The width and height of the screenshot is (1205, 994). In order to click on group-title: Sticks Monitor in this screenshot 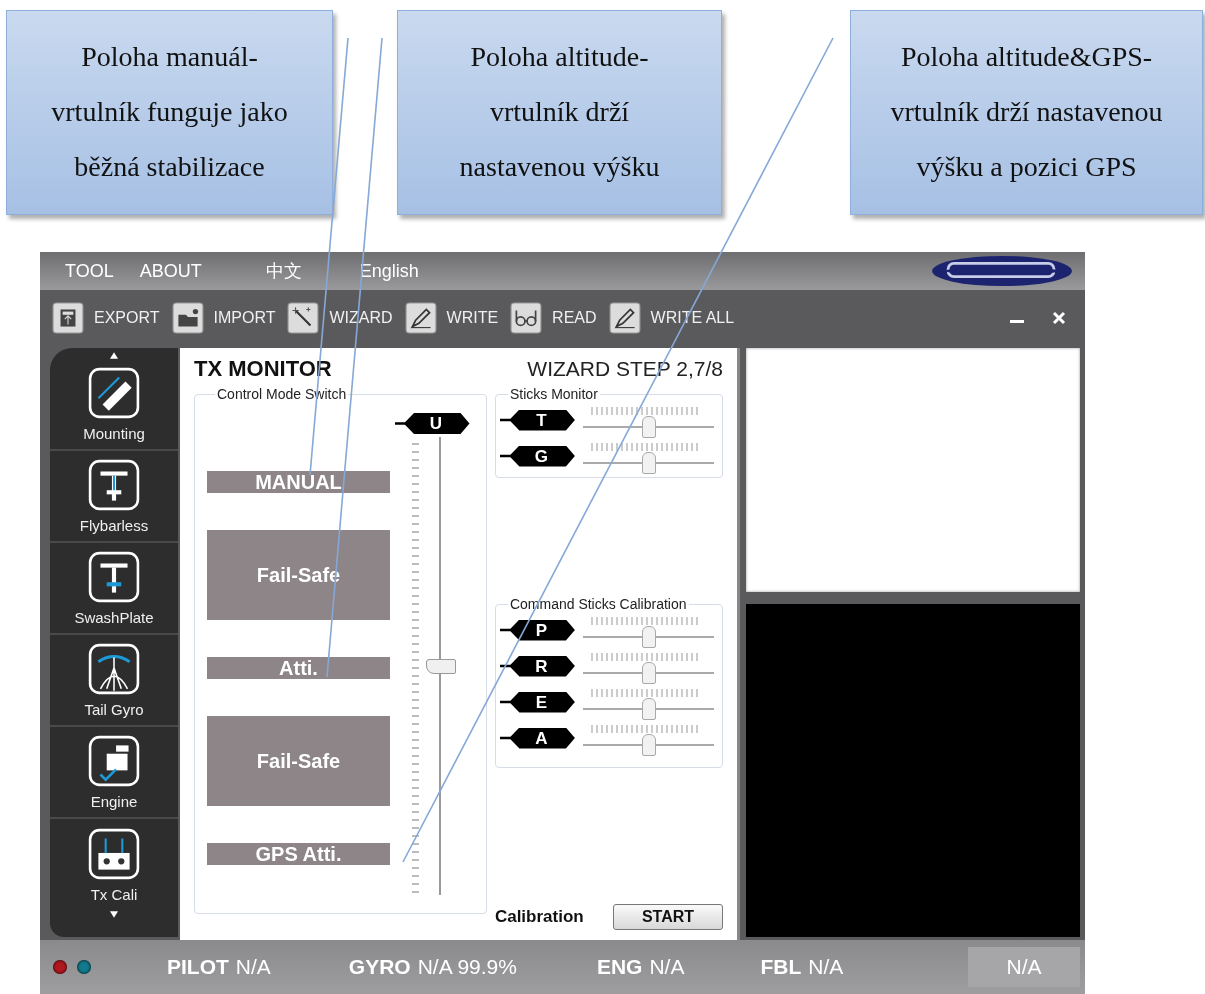, I will do `click(553, 394)`.